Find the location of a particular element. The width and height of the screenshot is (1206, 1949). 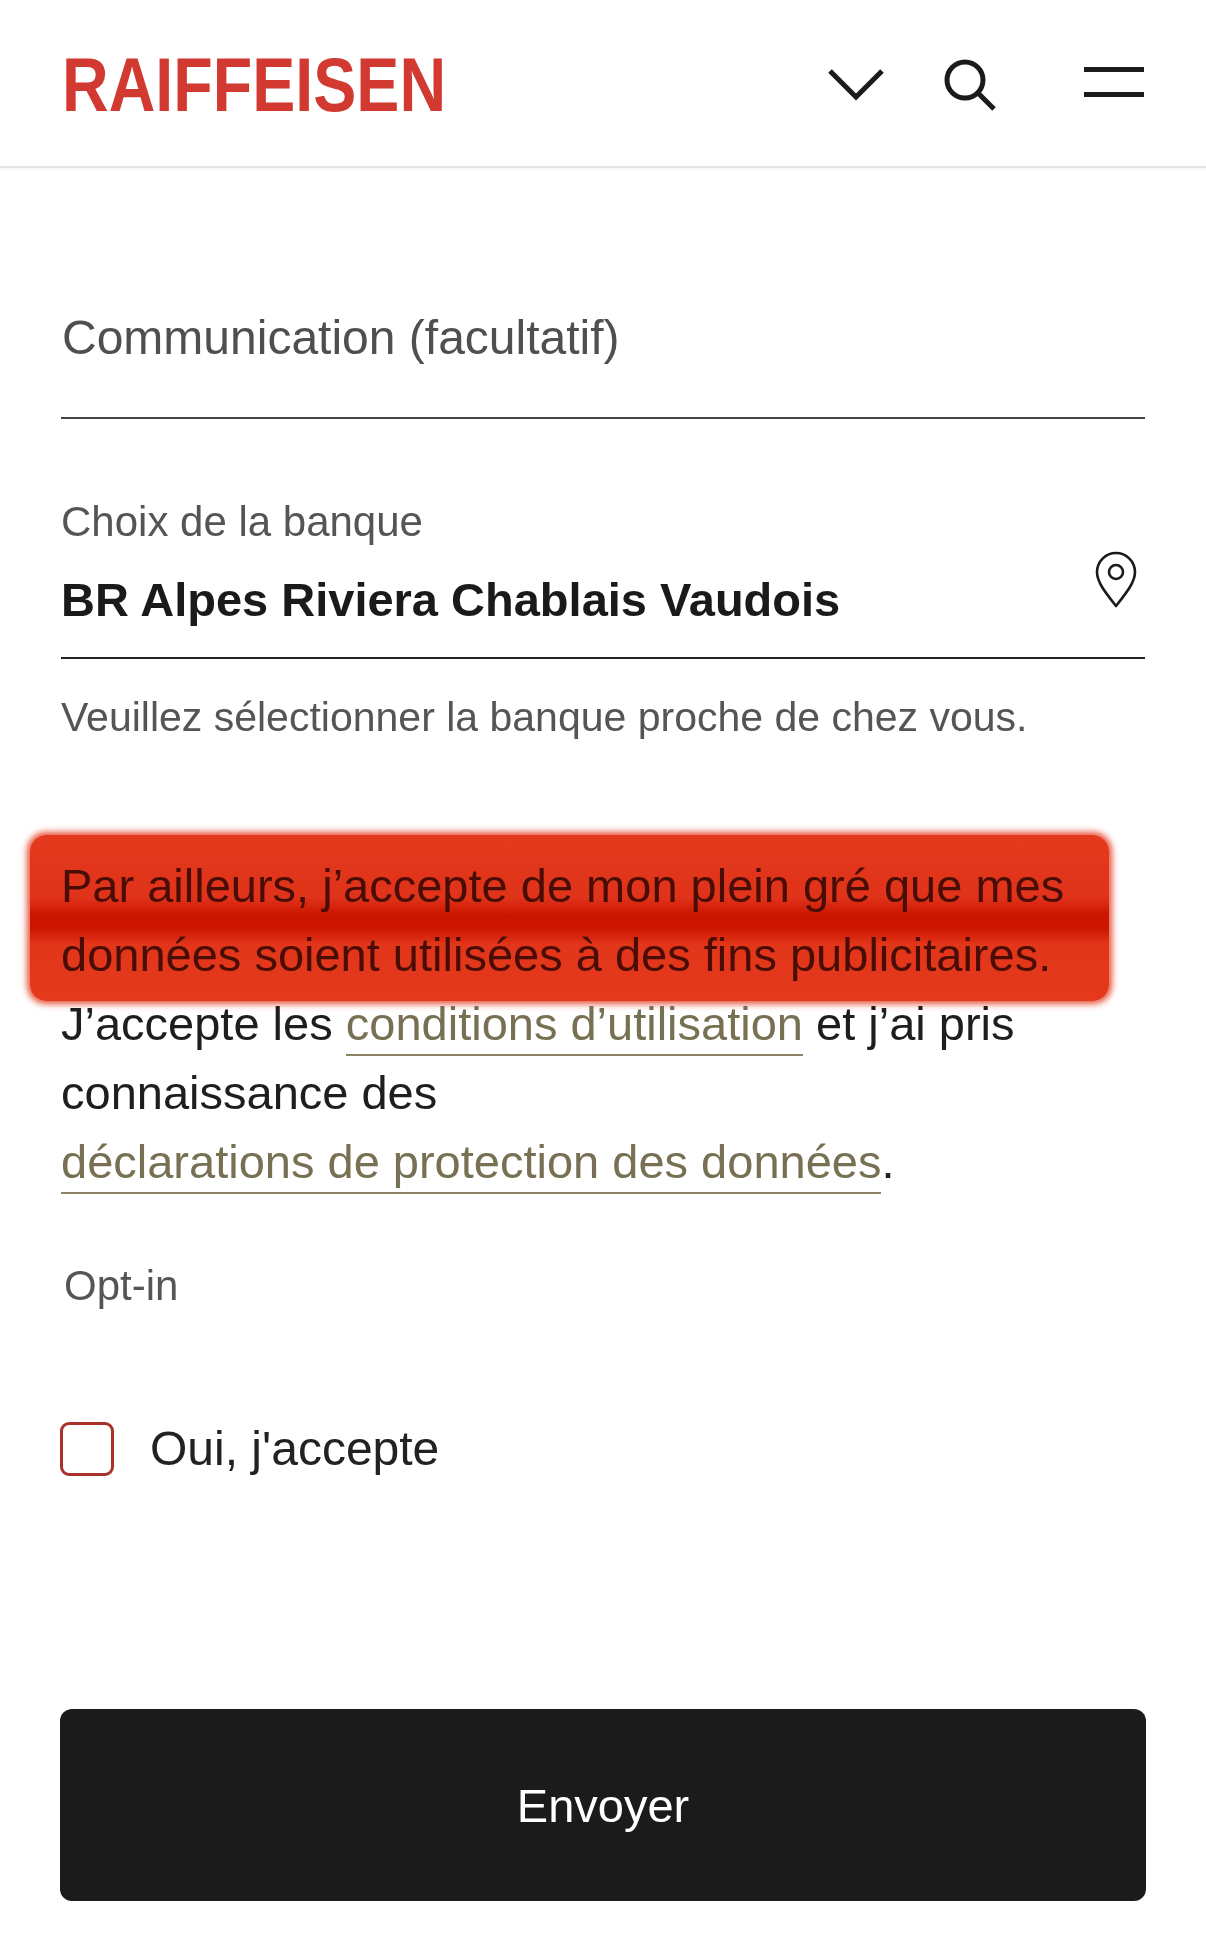

bank-select-field: Choix de la banque BR Alpes Riviera Chablais Vaudois is located at coordinates (603, 577).